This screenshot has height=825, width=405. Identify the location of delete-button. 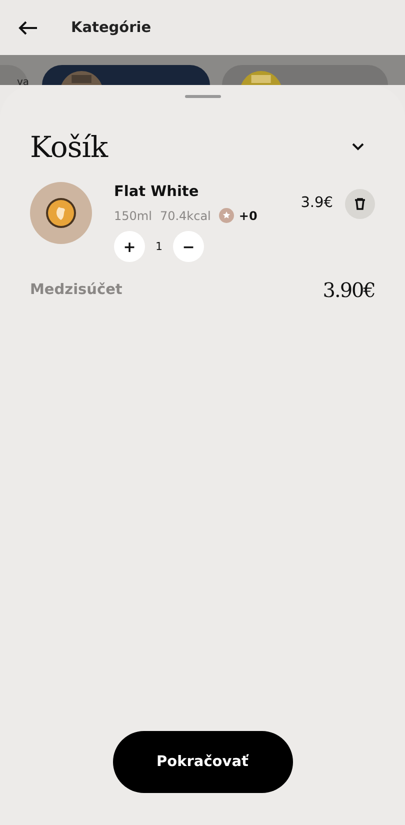
(360, 204).